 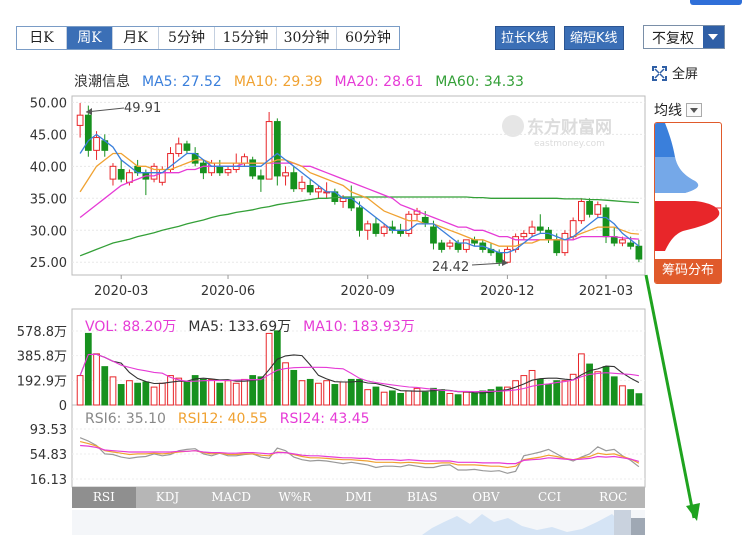 What do you see at coordinates (486, 497) in the screenshot?
I see `indicator-tab: OBV` at bounding box center [486, 497].